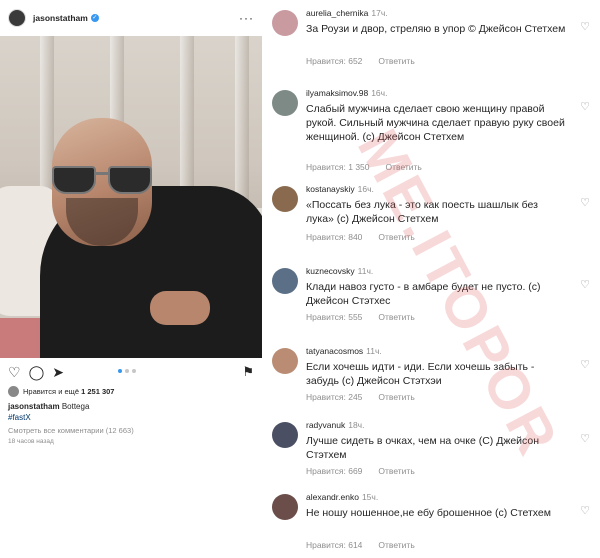 This screenshot has height=558, width=600. I want to click on commenter-username: radyvanuk, so click(325, 425).